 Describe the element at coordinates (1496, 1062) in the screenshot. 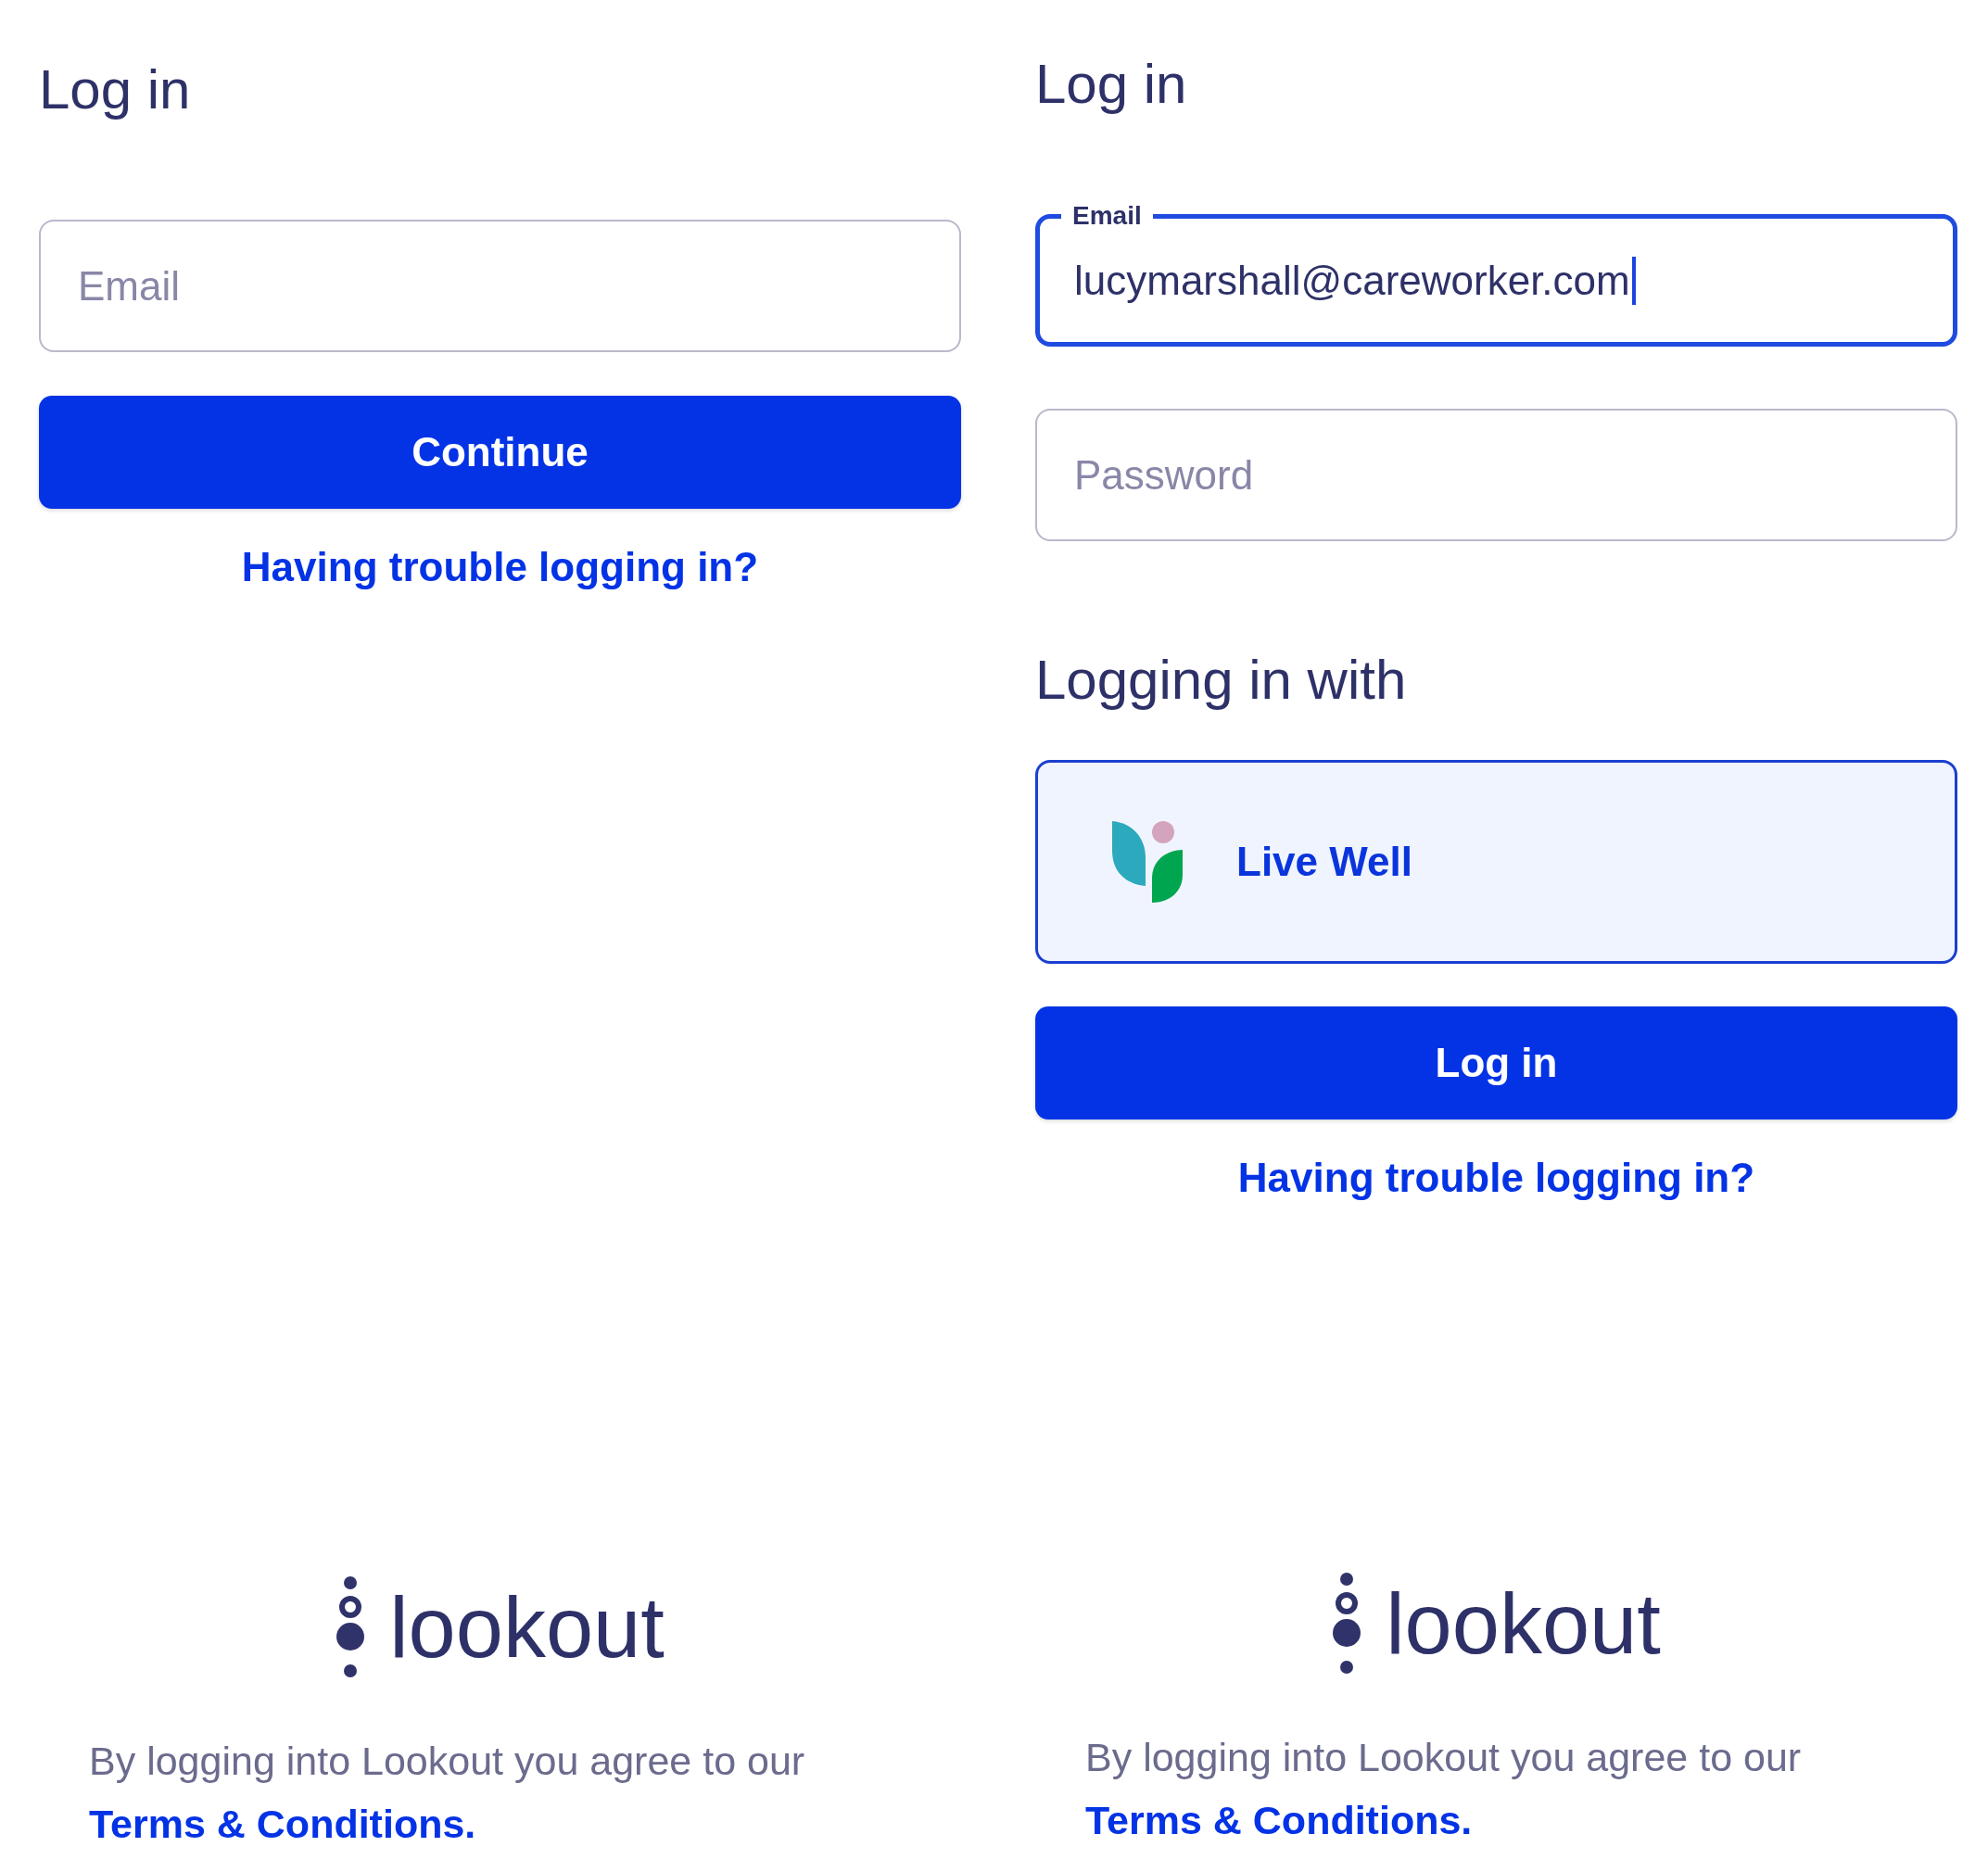

I see `primary-button: Log in` at that location.